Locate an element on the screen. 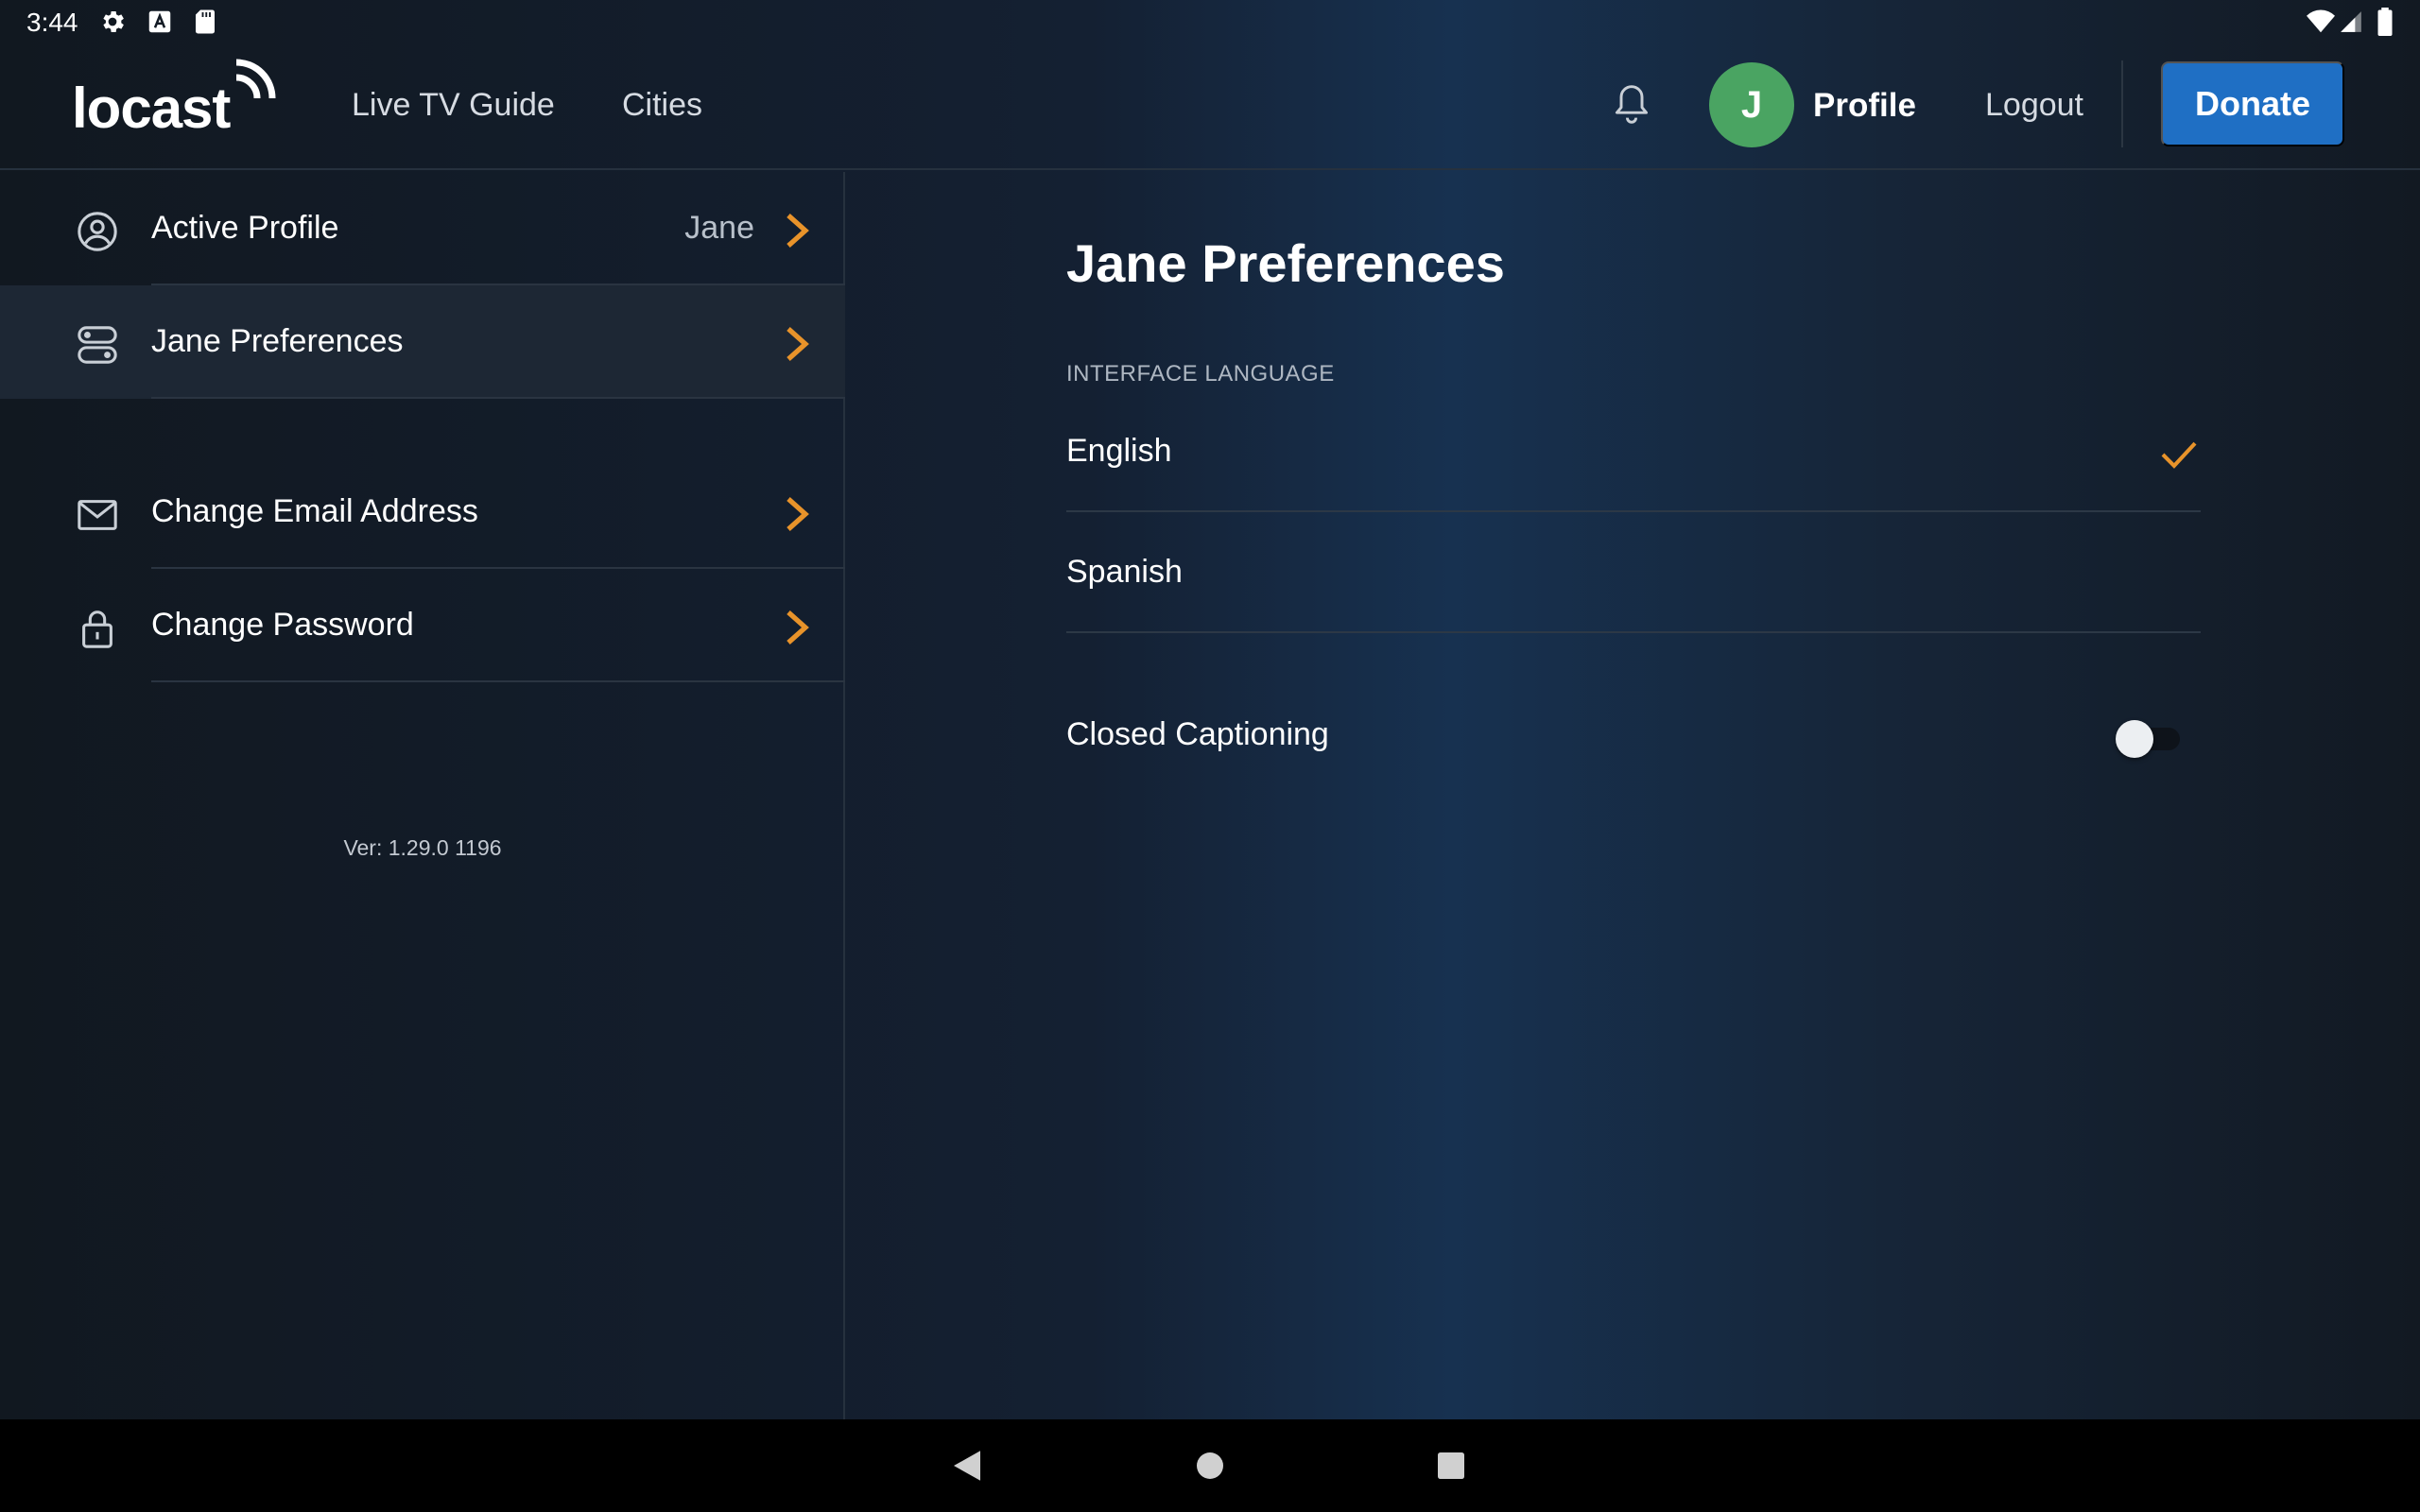 This screenshot has height=1512, width=2420. sidebar-item-label: Jane Preferences is located at coordinates (277, 341).